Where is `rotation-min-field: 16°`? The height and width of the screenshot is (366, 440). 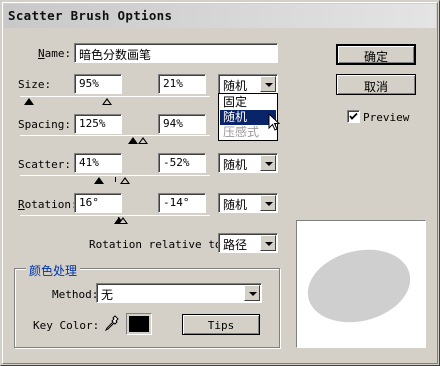 rotation-min-field: 16° is located at coordinates (98, 203).